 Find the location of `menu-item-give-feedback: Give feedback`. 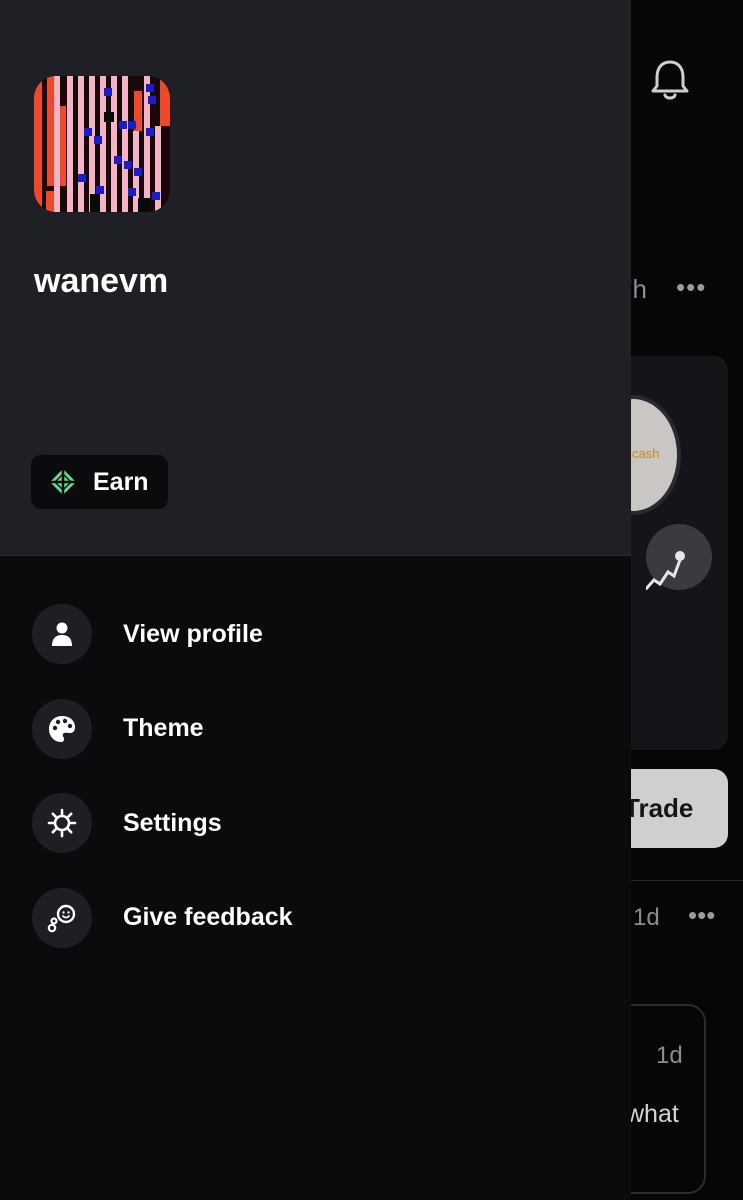

menu-item-give-feedback: Give feedback is located at coordinates (312, 917).